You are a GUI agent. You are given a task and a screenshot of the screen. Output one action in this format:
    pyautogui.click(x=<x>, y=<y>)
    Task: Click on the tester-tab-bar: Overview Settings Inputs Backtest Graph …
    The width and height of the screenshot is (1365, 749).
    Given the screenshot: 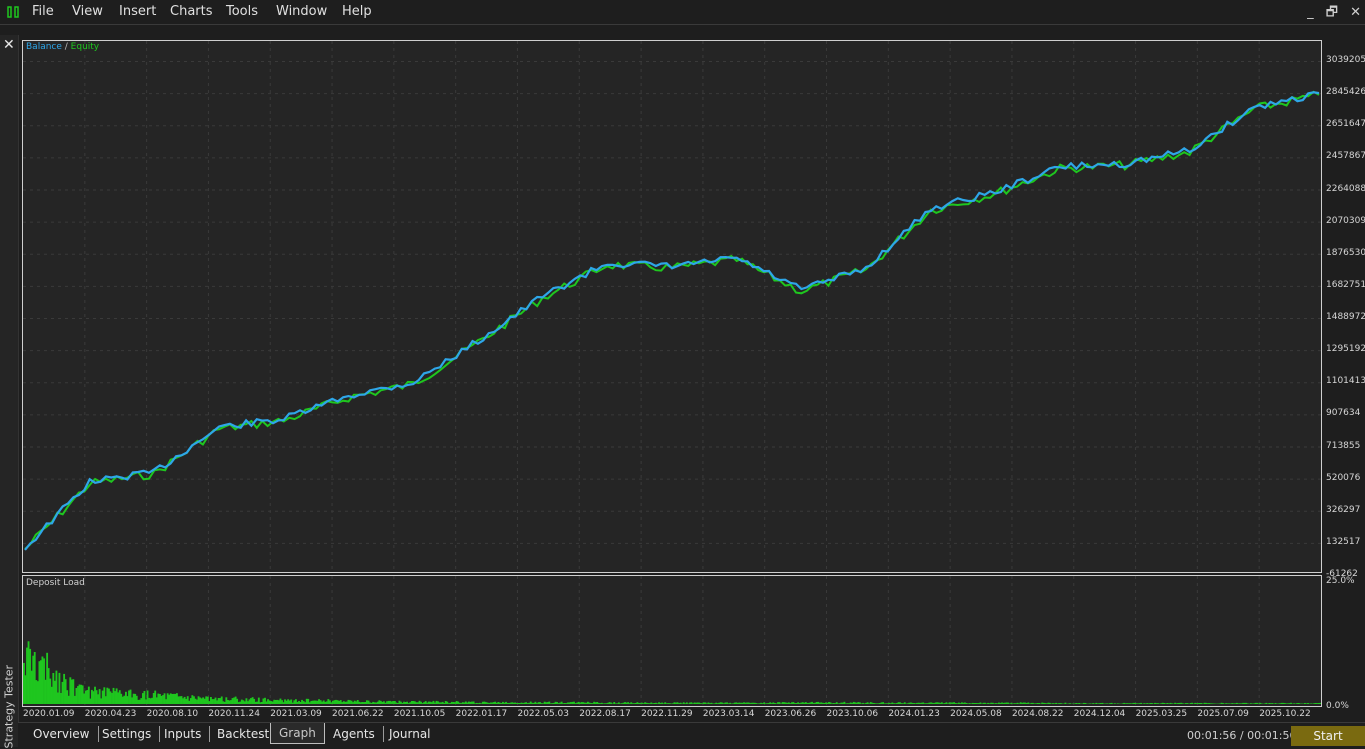 What is the action you would take?
    pyautogui.click(x=691, y=735)
    